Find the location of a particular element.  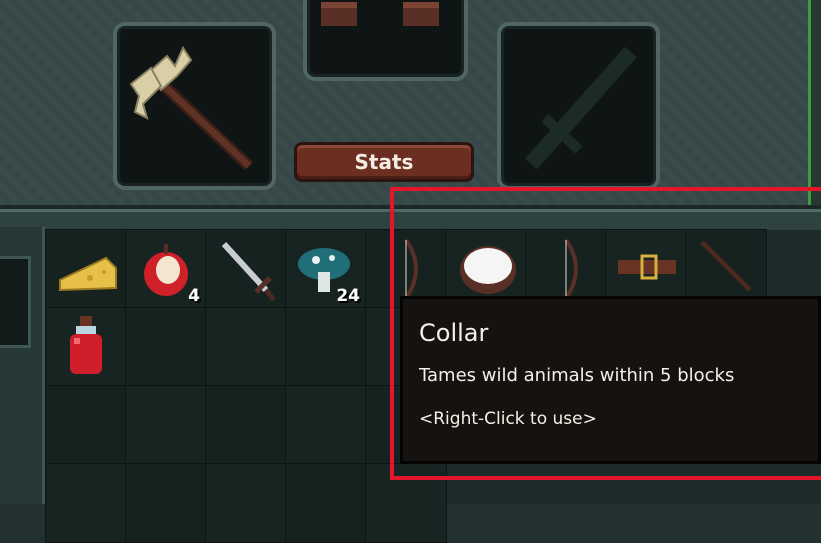

inventory-slot: 4 is located at coordinates (166, 269).